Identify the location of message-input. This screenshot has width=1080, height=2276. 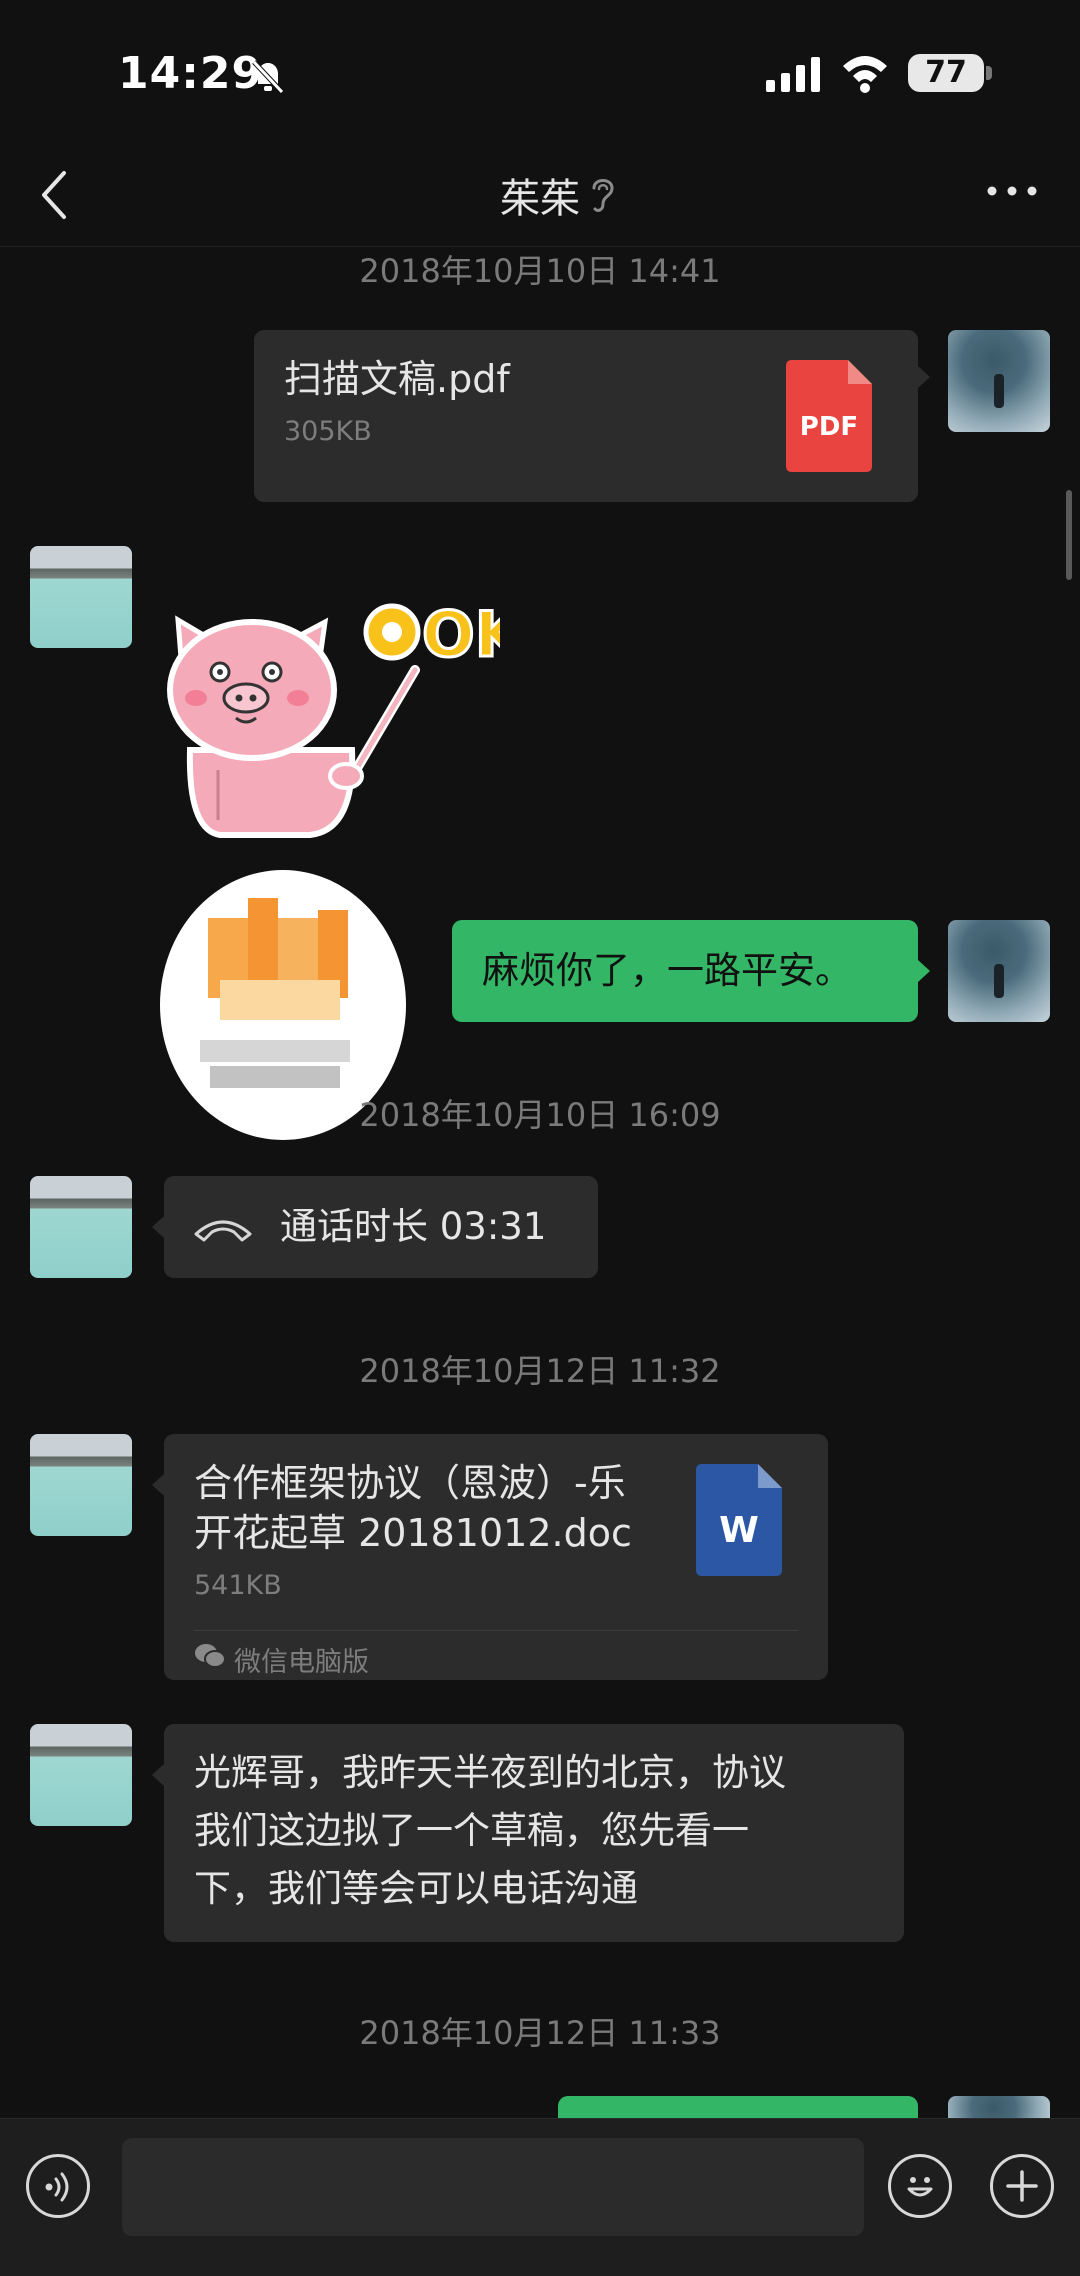
(493, 2187).